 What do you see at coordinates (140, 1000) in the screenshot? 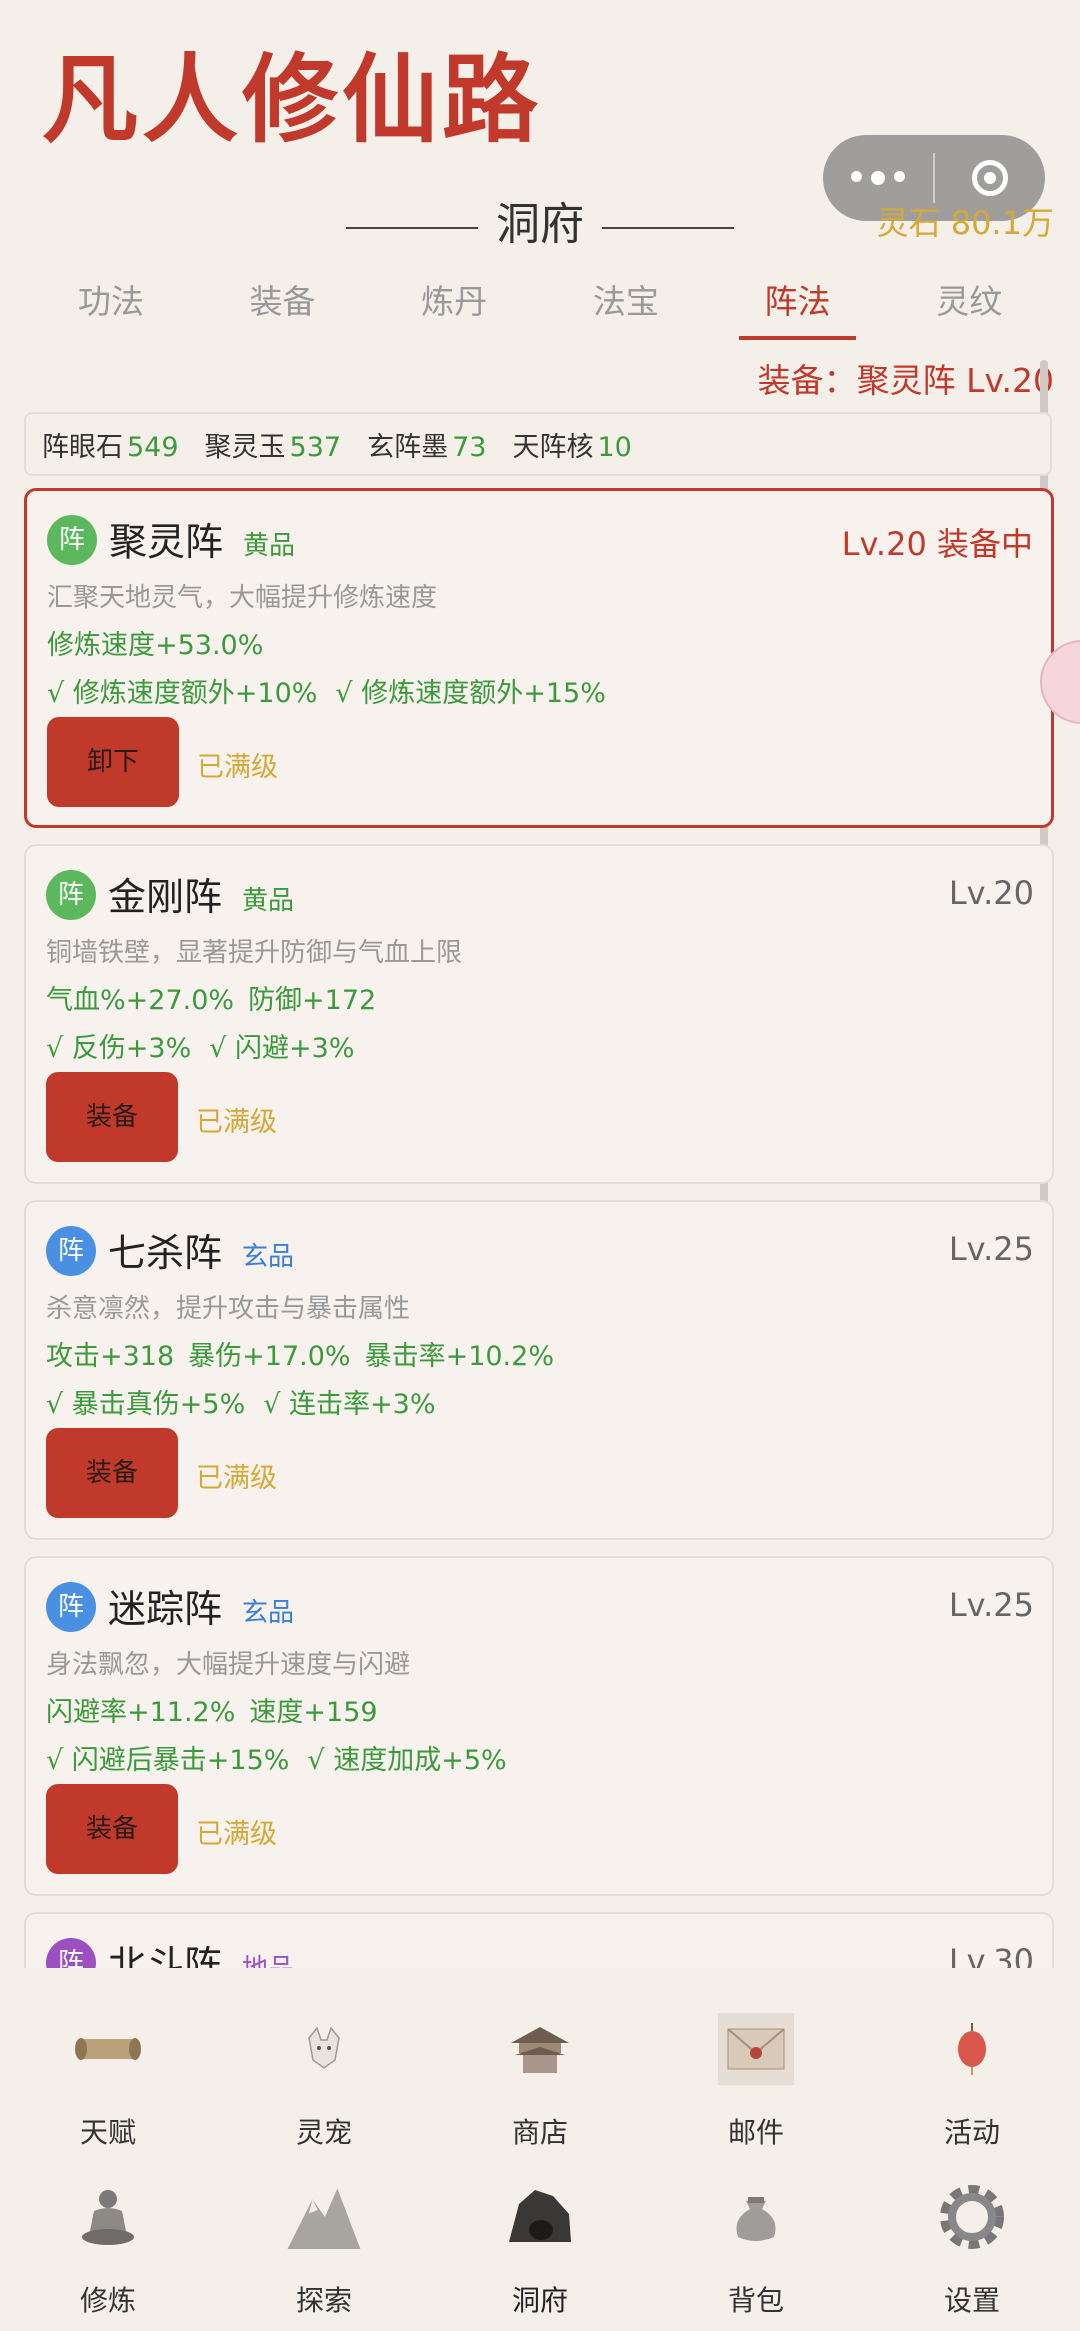
I see `stat-text: 气血%+27.0%` at bounding box center [140, 1000].